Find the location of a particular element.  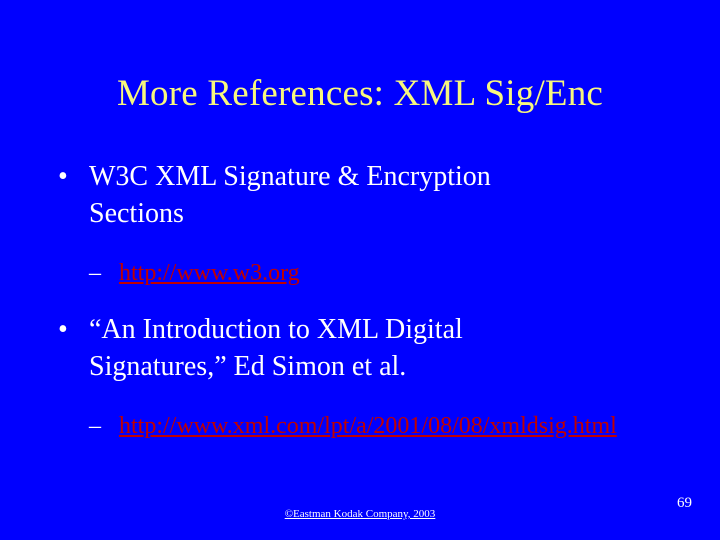

bullet-item-level2: – http://www.w3.org is located at coordinates (377, 273).